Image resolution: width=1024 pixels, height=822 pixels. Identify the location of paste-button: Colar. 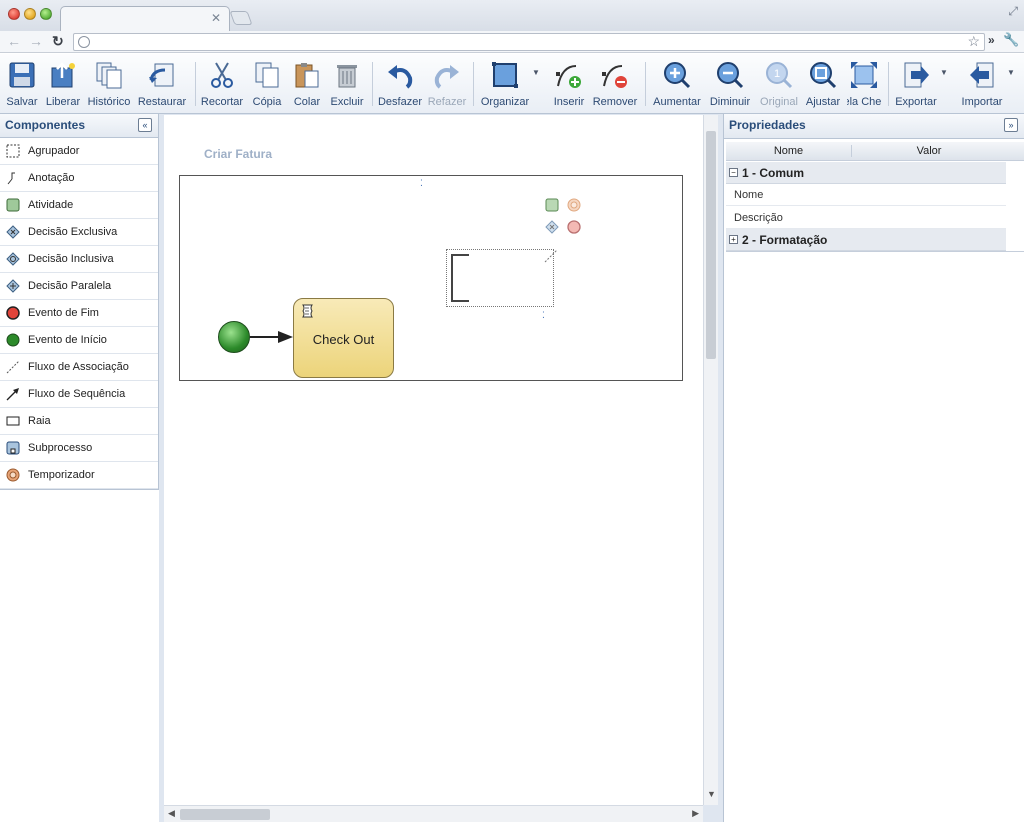
(307, 85).